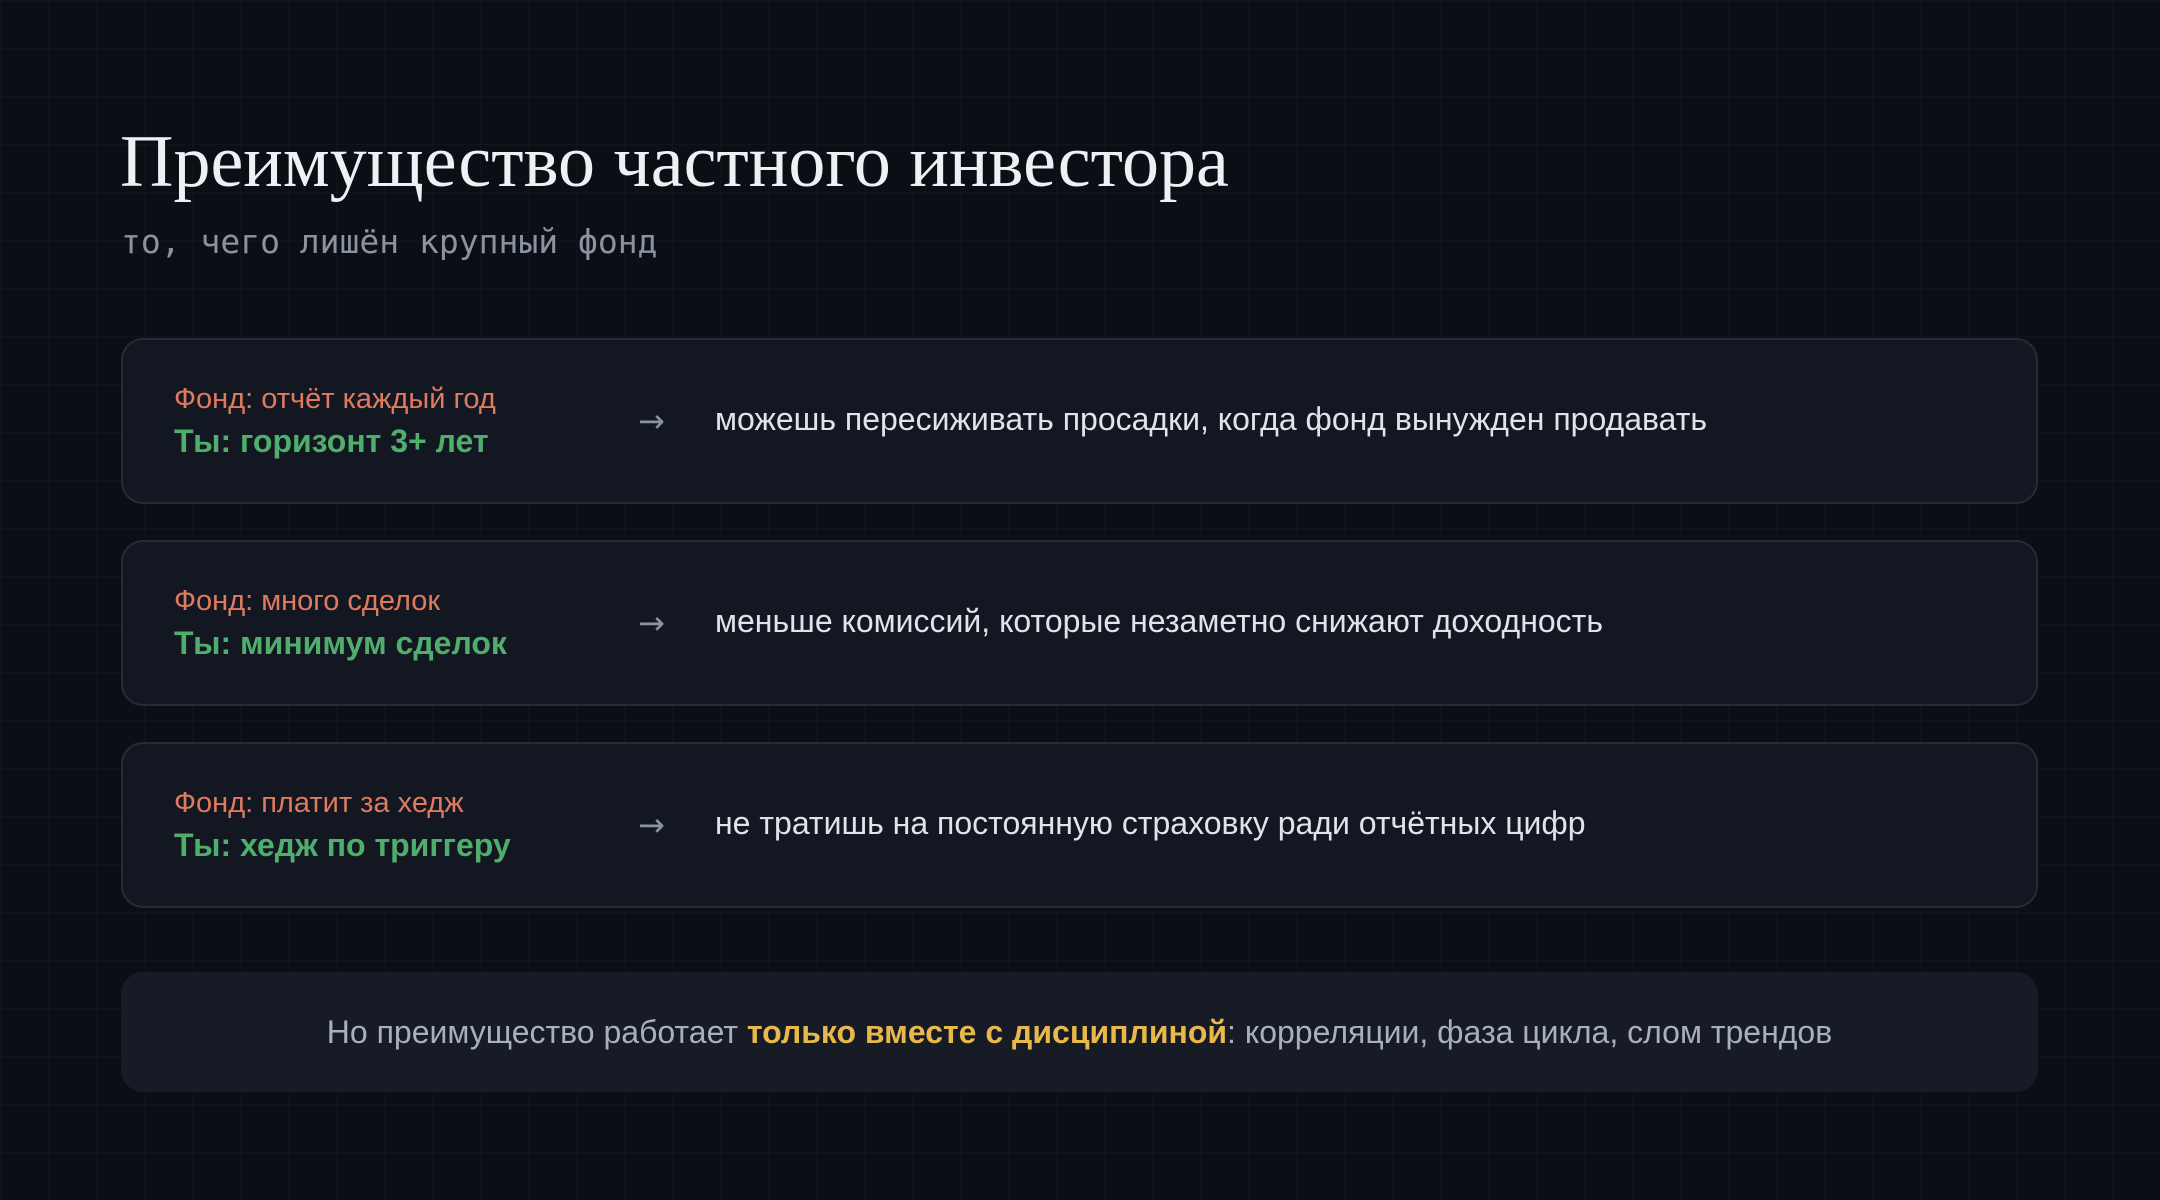 This screenshot has width=2160, height=1200. What do you see at coordinates (340, 643) in the screenshot?
I see `investor-advantage: Ты: минимум сделок` at bounding box center [340, 643].